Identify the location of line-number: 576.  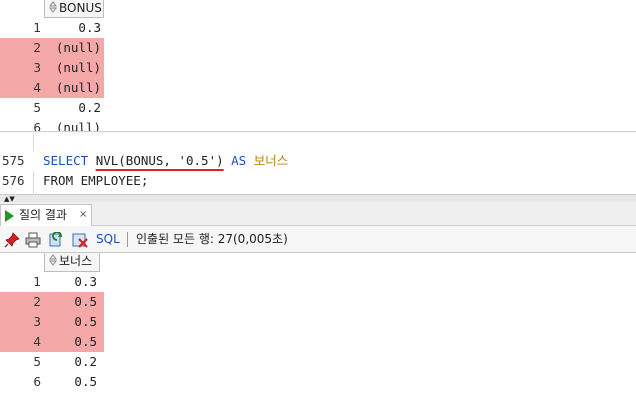
(13, 180).